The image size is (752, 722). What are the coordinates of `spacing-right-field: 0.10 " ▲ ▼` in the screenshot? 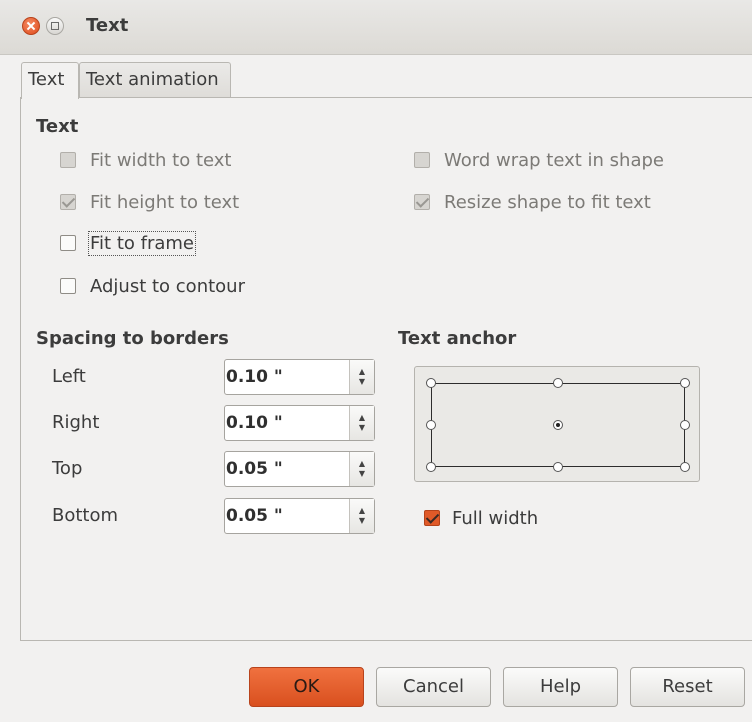 It's located at (299, 423).